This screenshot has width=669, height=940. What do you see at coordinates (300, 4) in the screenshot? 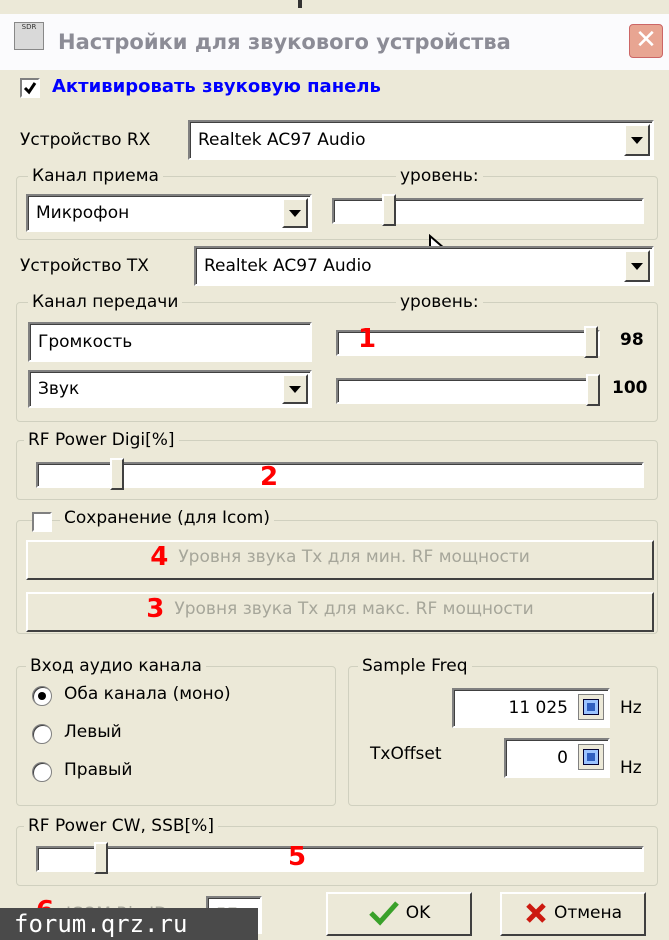
I see `cursor-artifact` at bounding box center [300, 4].